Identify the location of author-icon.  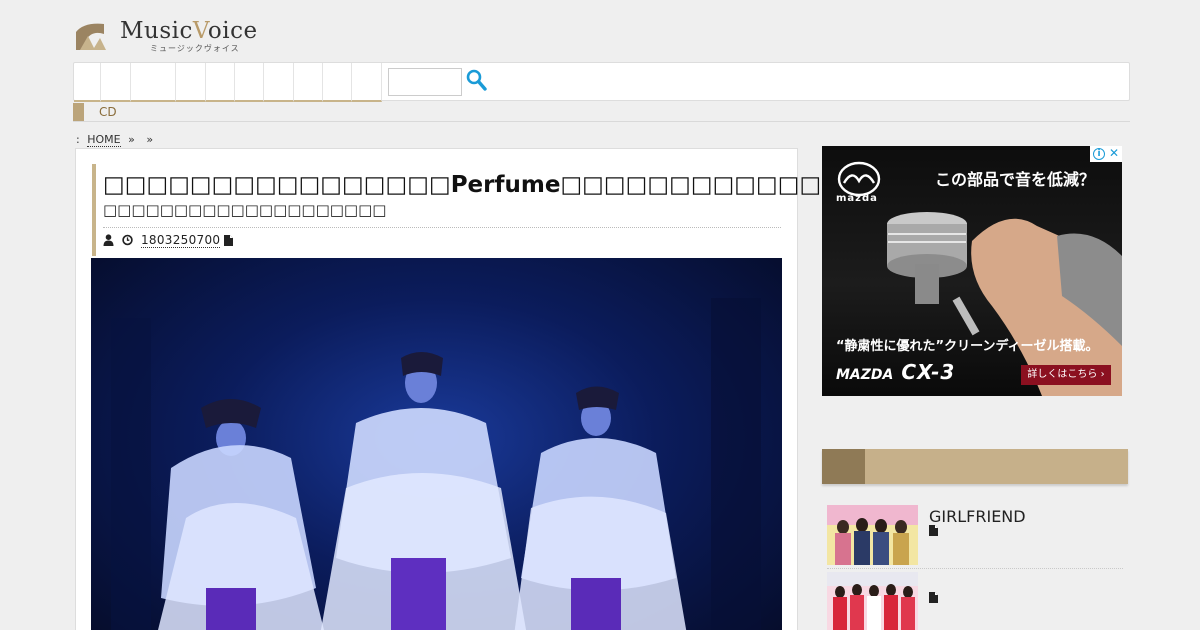
(108, 240).